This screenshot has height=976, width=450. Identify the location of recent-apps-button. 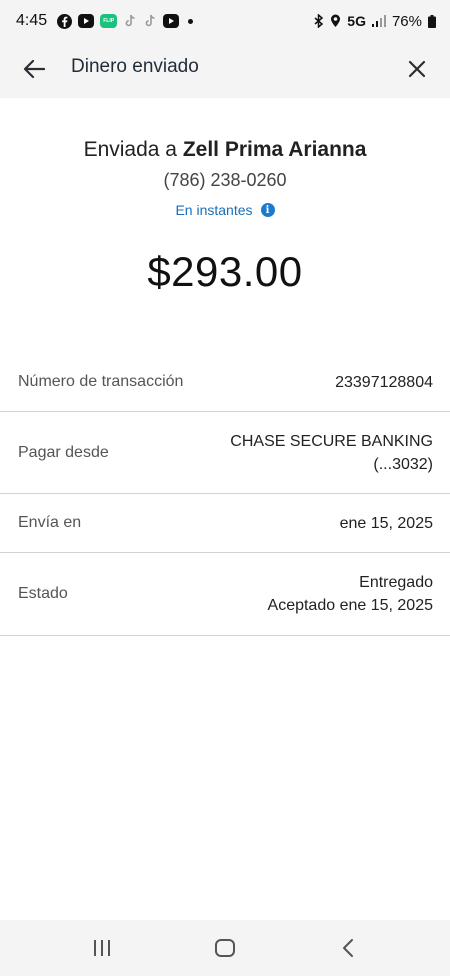
(102, 948).